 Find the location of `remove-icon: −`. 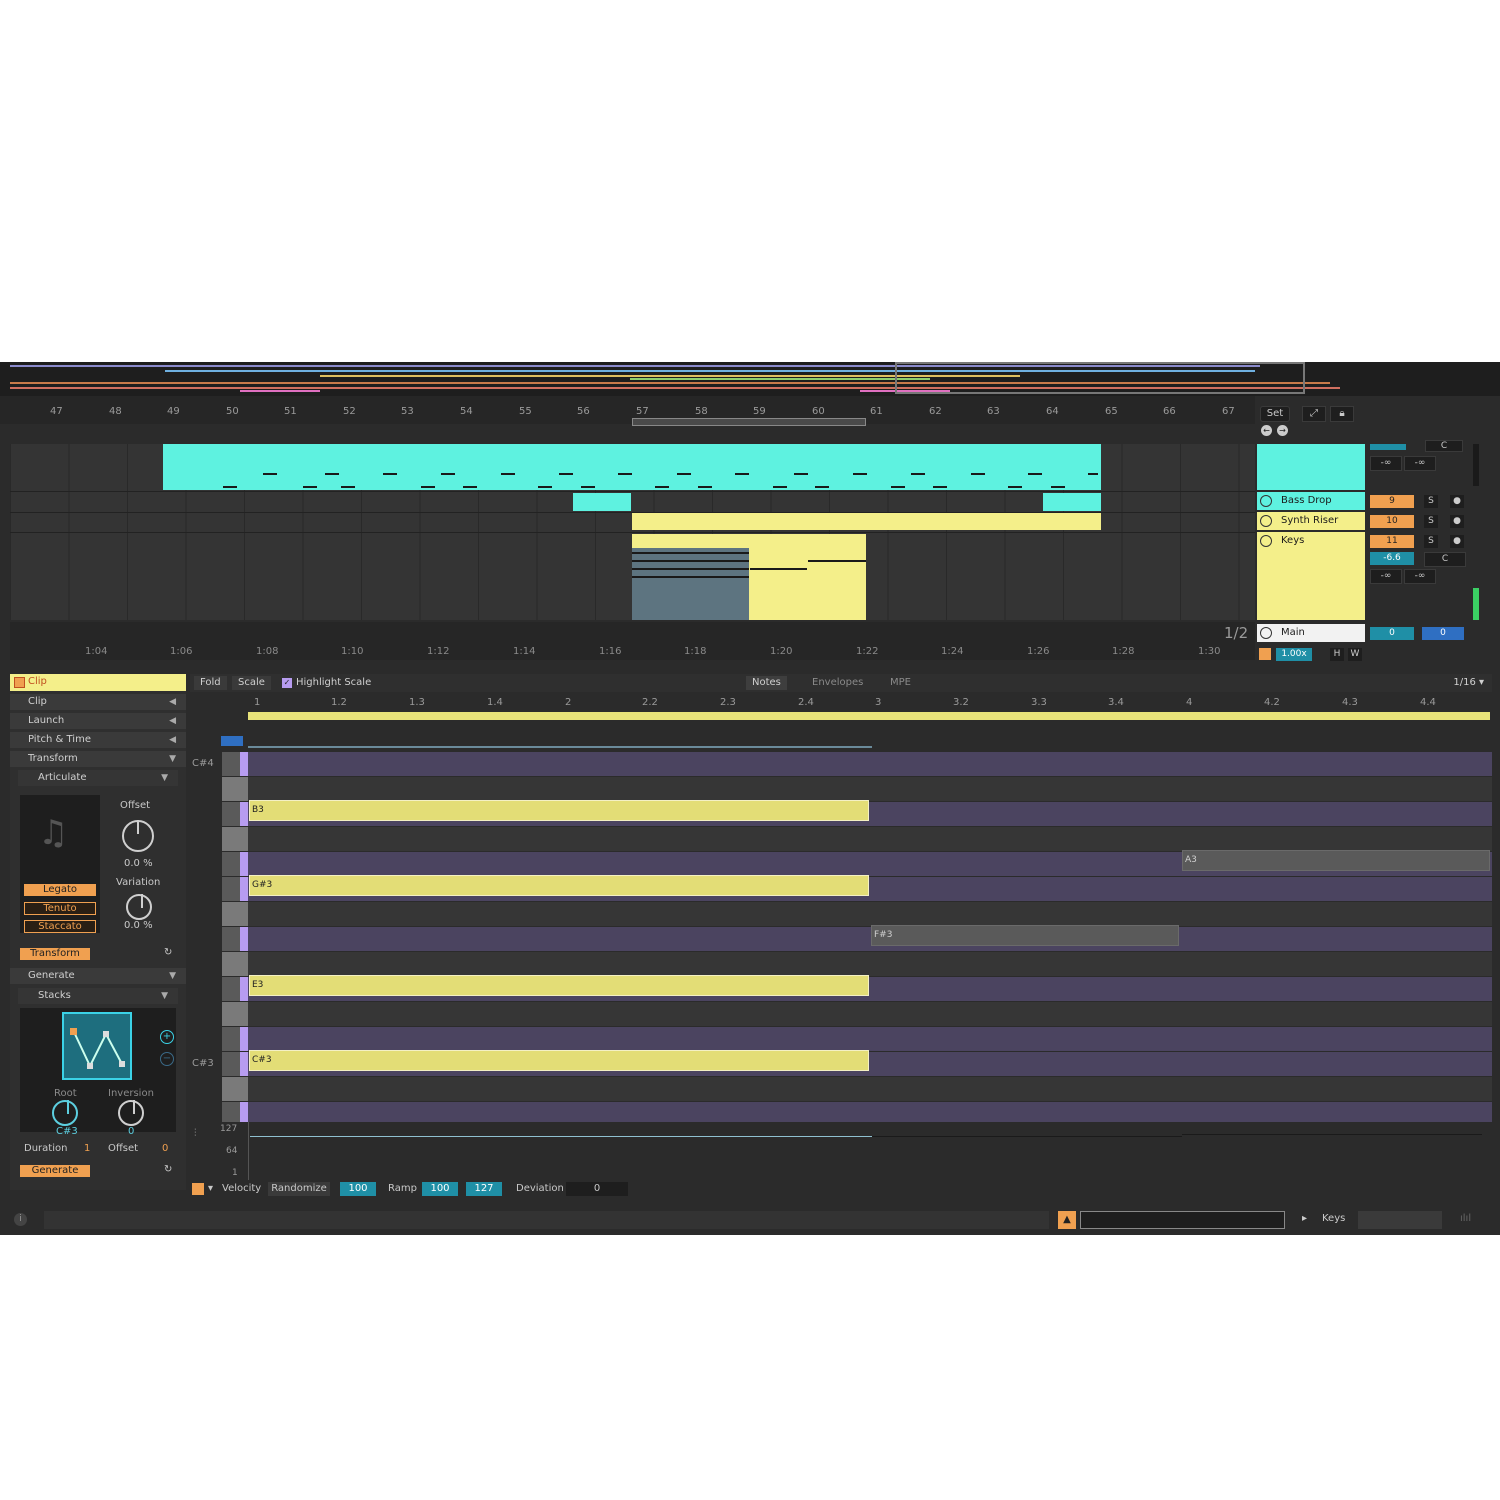

remove-icon: − is located at coordinates (167, 1059).